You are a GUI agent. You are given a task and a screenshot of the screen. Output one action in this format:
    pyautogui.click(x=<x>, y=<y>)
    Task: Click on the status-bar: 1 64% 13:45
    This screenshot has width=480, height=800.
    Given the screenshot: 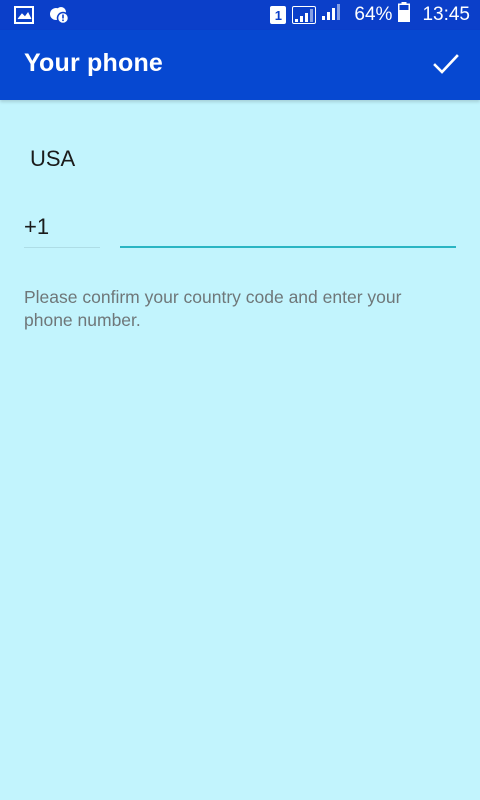 What is the action you would take?
    pyautogui.click(x=240, y=15)
    